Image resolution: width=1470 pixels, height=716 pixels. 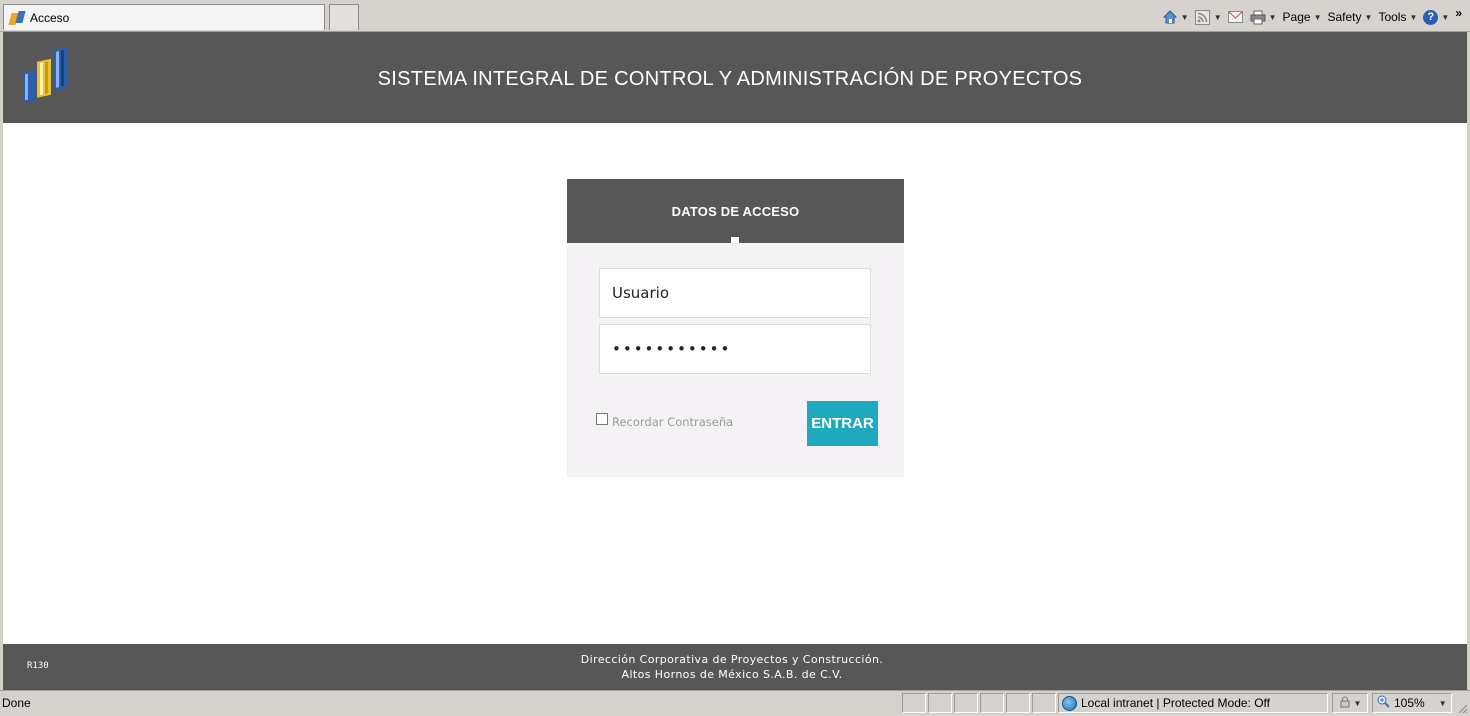 What do you see at coordinates (732, 674) in the screenshot?
I see `footer-line-2: Altos Hornos de México S.A.B. de C.V.` at bounding box center [732, 674].